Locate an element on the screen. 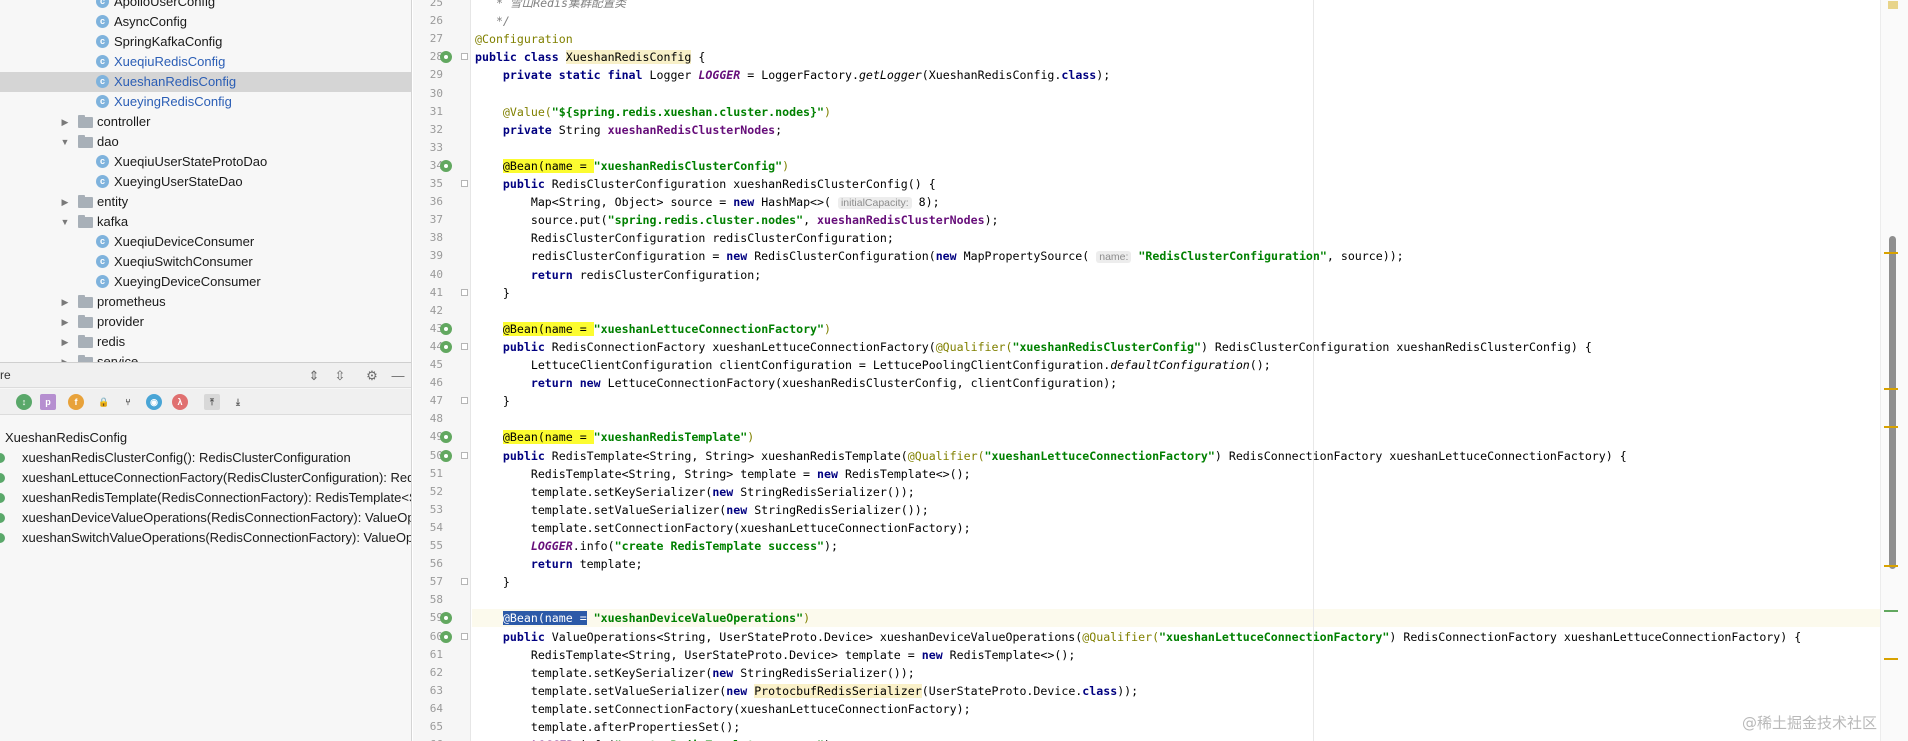  expand-all-icon: ⇕ is located at coordinates (314, 376).